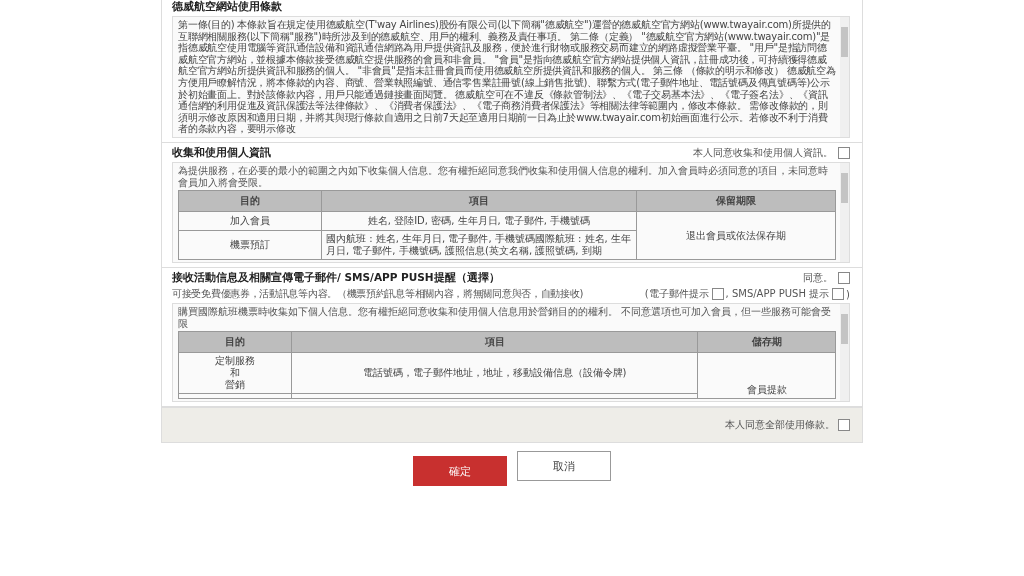  What do you see at coordinates (221, 152) in the screenshot?
I see `section-title: 收集和使用個人資訊` at bounding box center [221, 152].